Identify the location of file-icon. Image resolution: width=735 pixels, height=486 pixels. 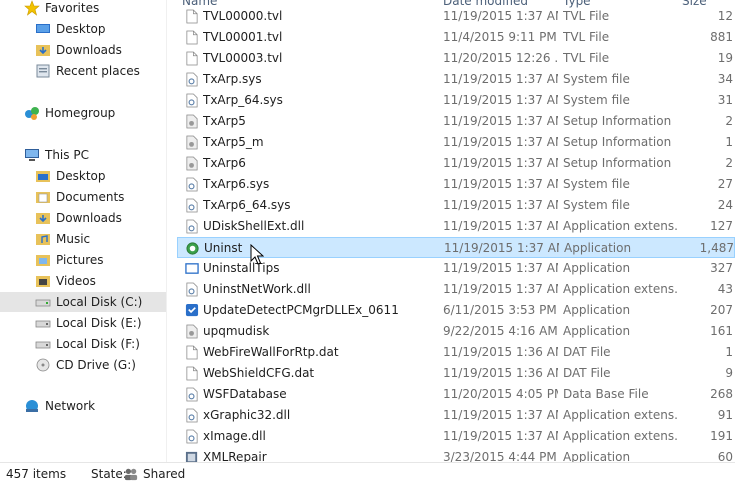
(192, 58).